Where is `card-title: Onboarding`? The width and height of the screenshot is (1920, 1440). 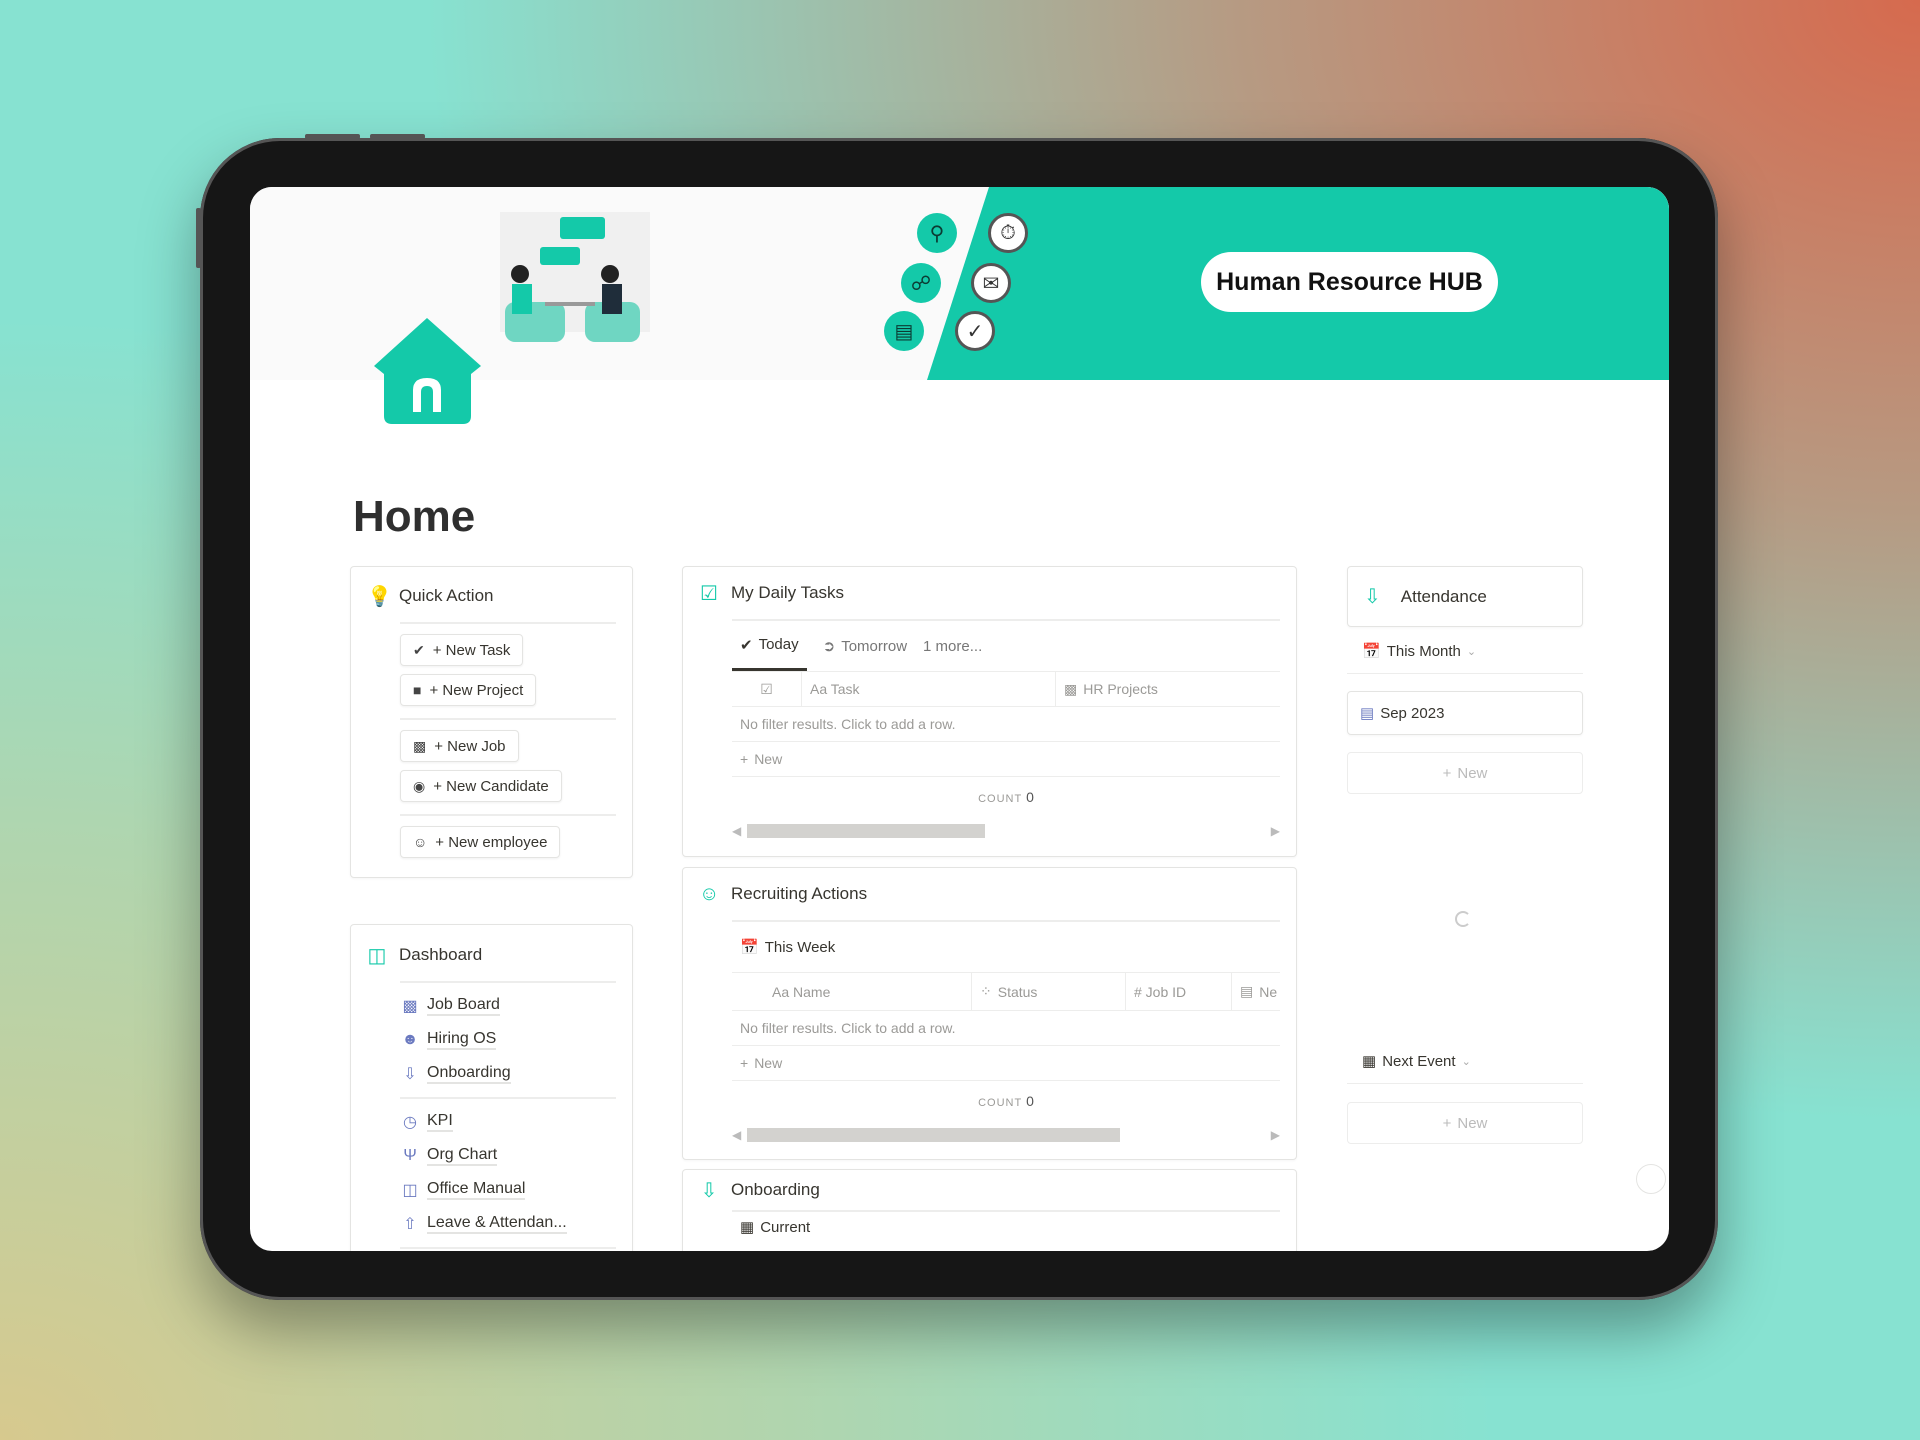
card-title: Onboarding is located at coordinates (775, 1189).